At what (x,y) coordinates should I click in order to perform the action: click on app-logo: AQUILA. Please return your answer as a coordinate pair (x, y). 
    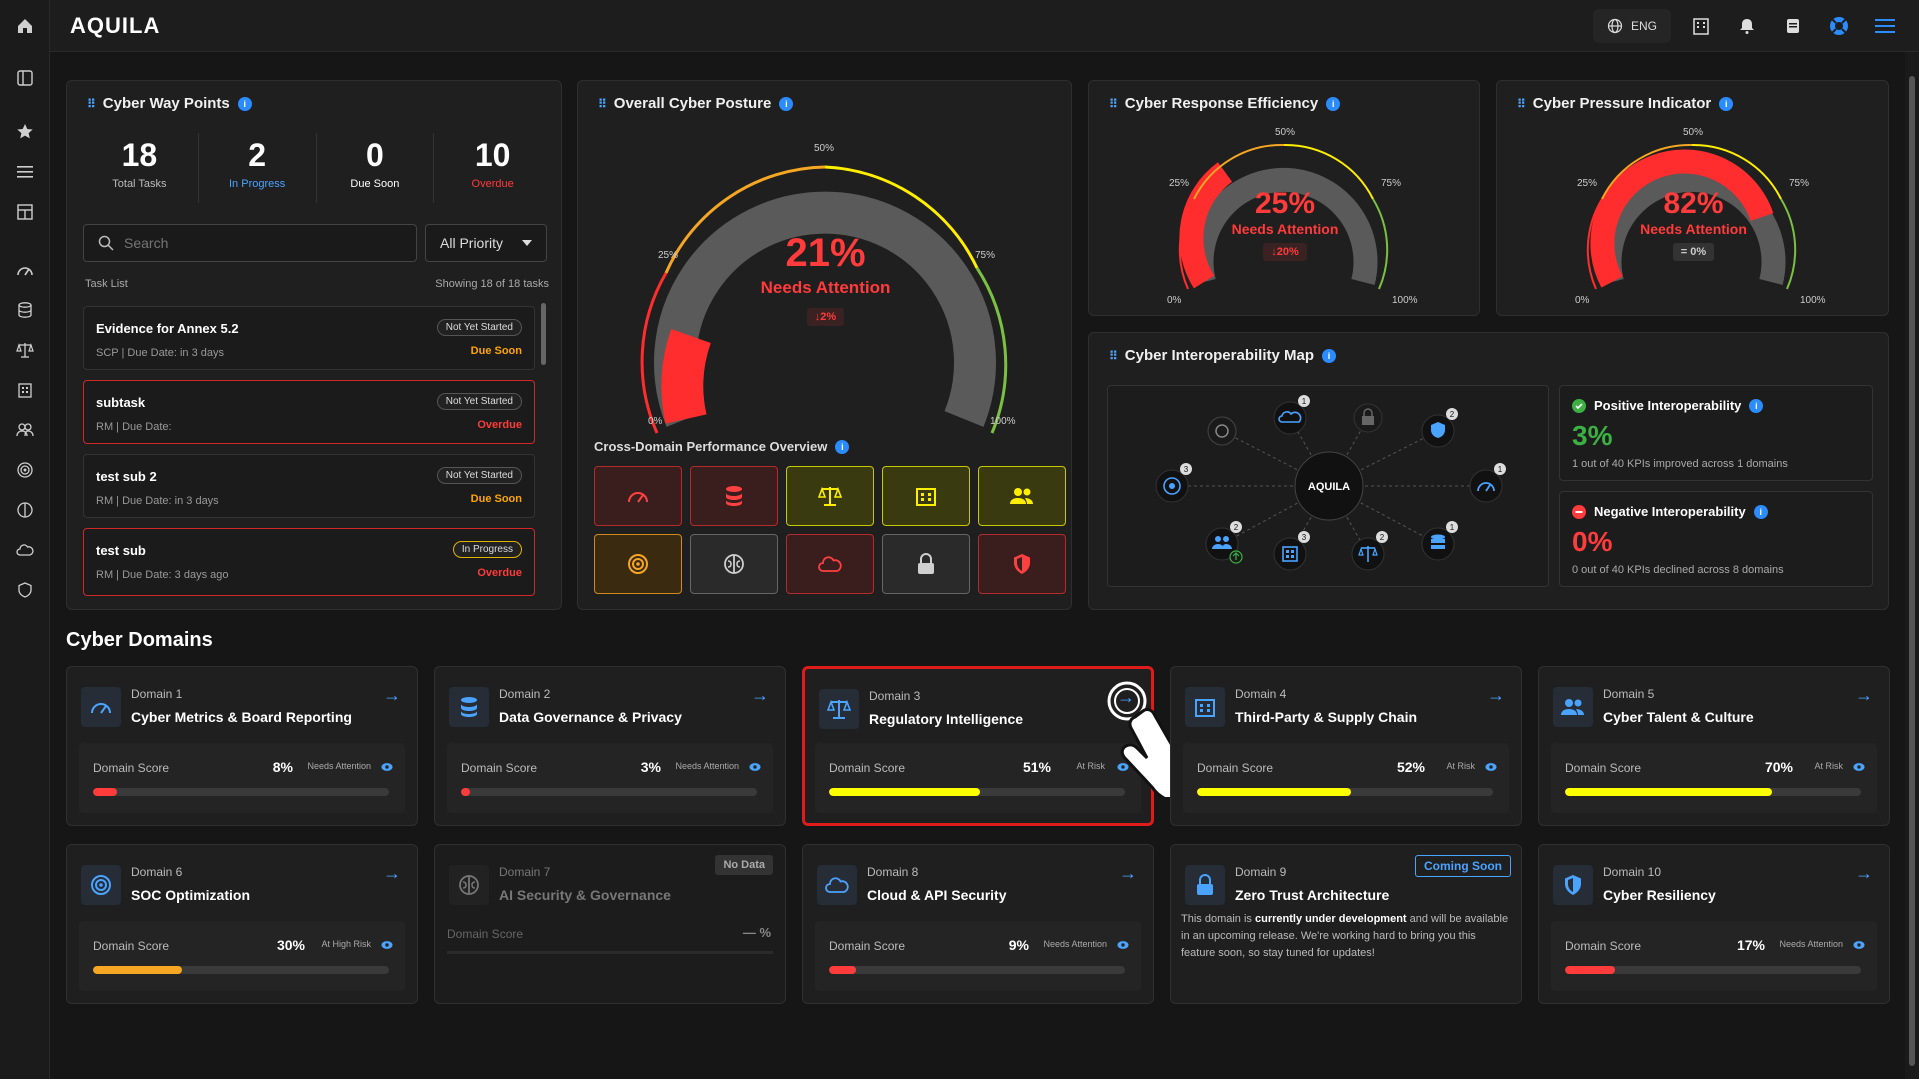
    Looking at the image, I should click on (115, 26).